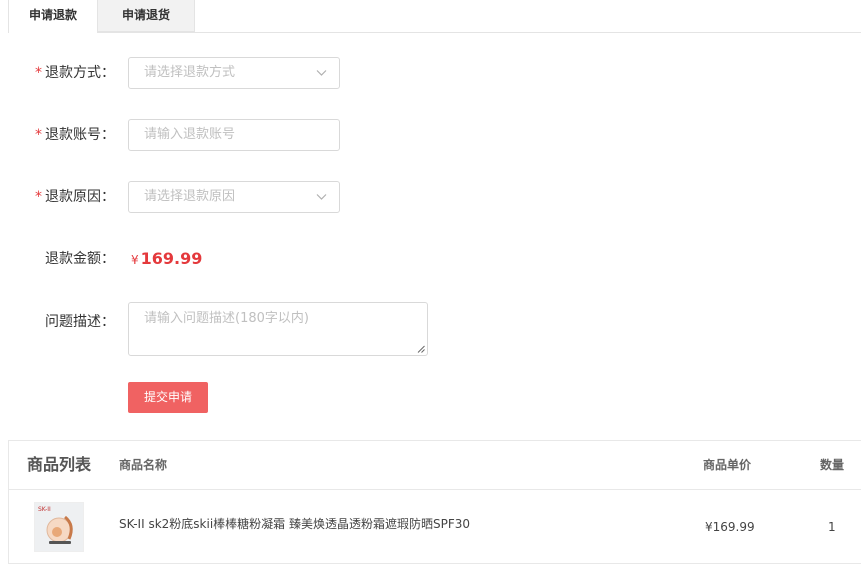  Describe the element at coordinates (53, 16) in the screenshot. I see `tab-apply-refund: 申请退款` at that location.